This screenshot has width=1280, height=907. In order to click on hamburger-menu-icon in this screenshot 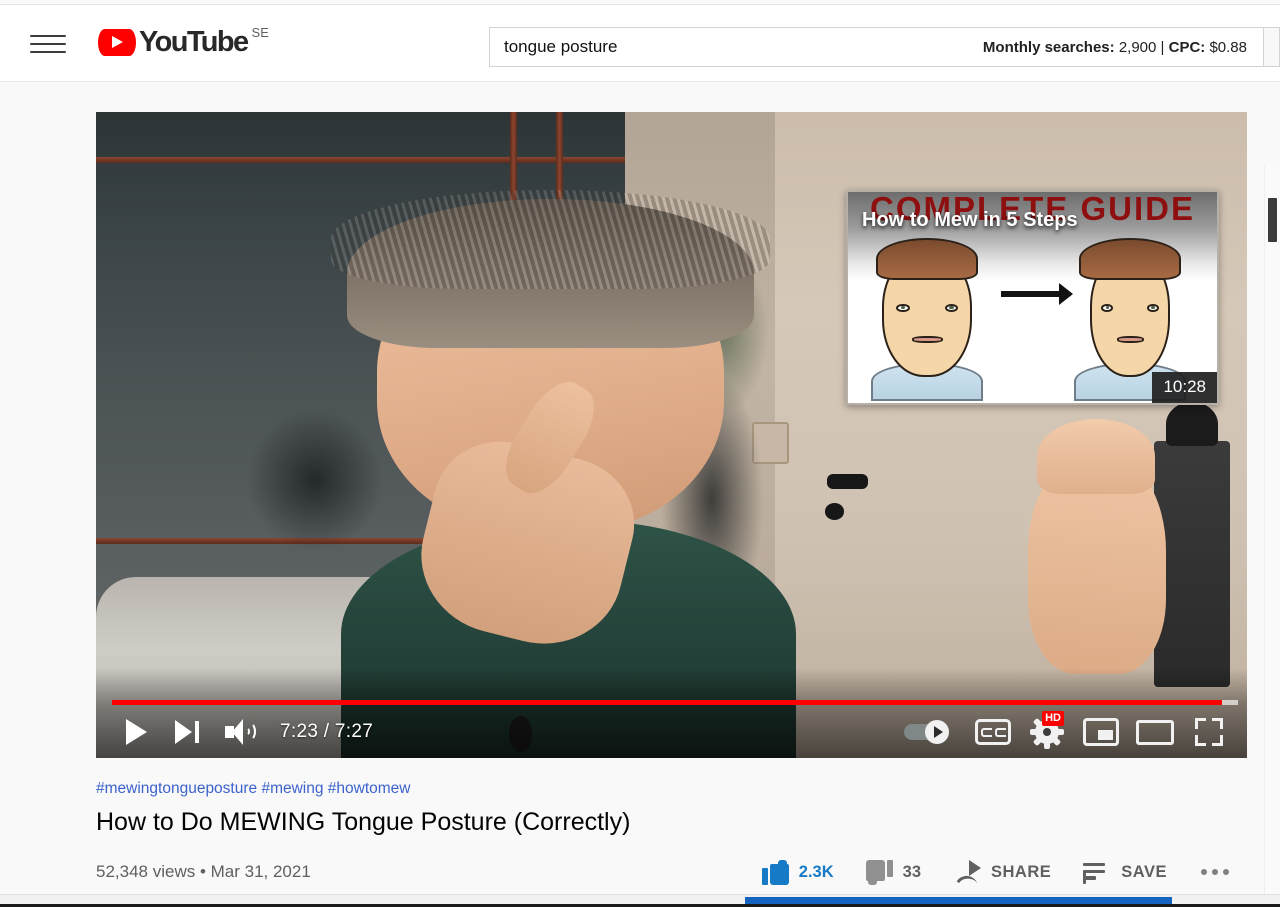, I will do `click(48, 44)`.